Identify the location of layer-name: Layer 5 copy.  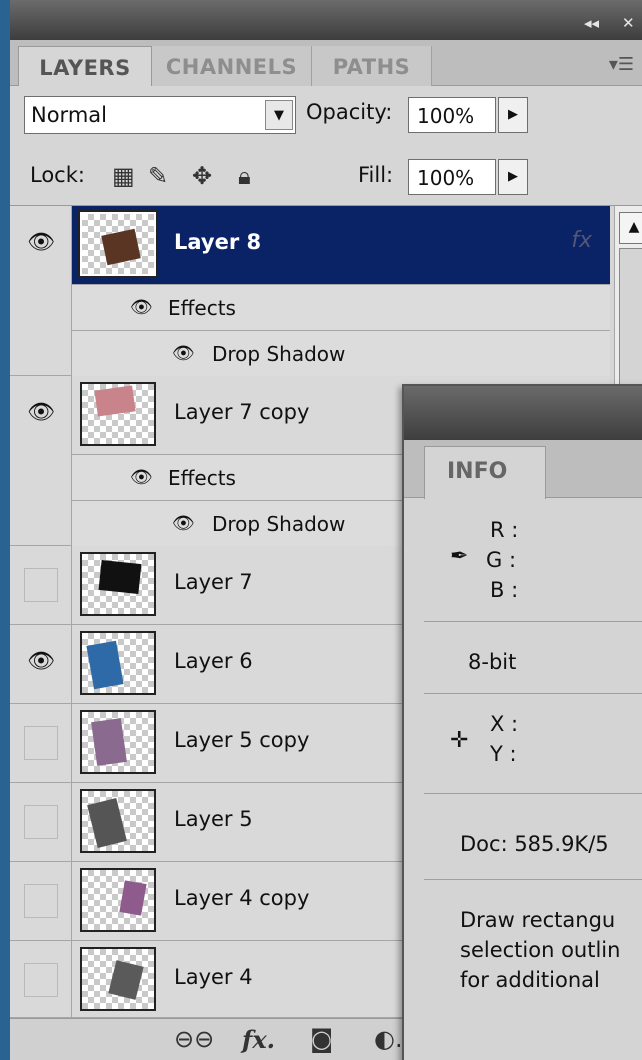
(241, 740).